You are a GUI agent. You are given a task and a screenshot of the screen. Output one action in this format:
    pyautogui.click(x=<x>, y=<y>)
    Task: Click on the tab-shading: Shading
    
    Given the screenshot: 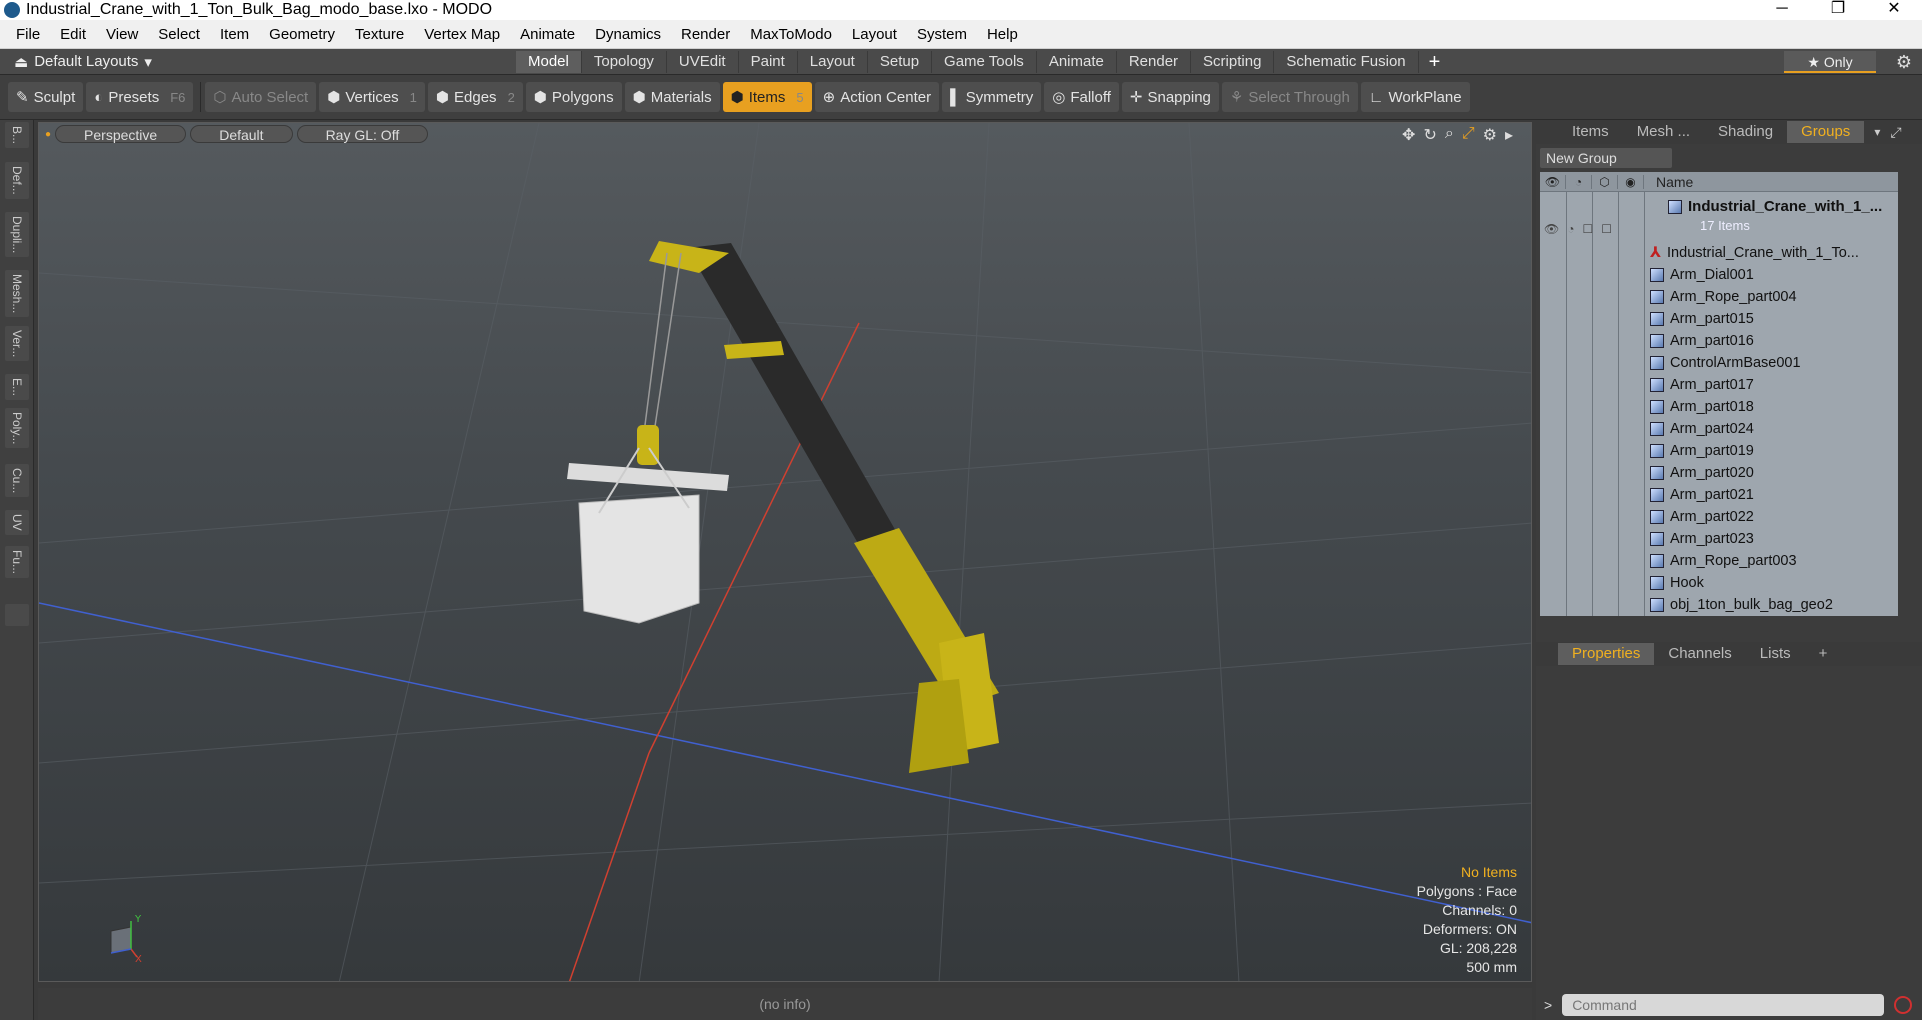 What is the action you would take?
    pyautogui.click(x=1745, y=132)
    